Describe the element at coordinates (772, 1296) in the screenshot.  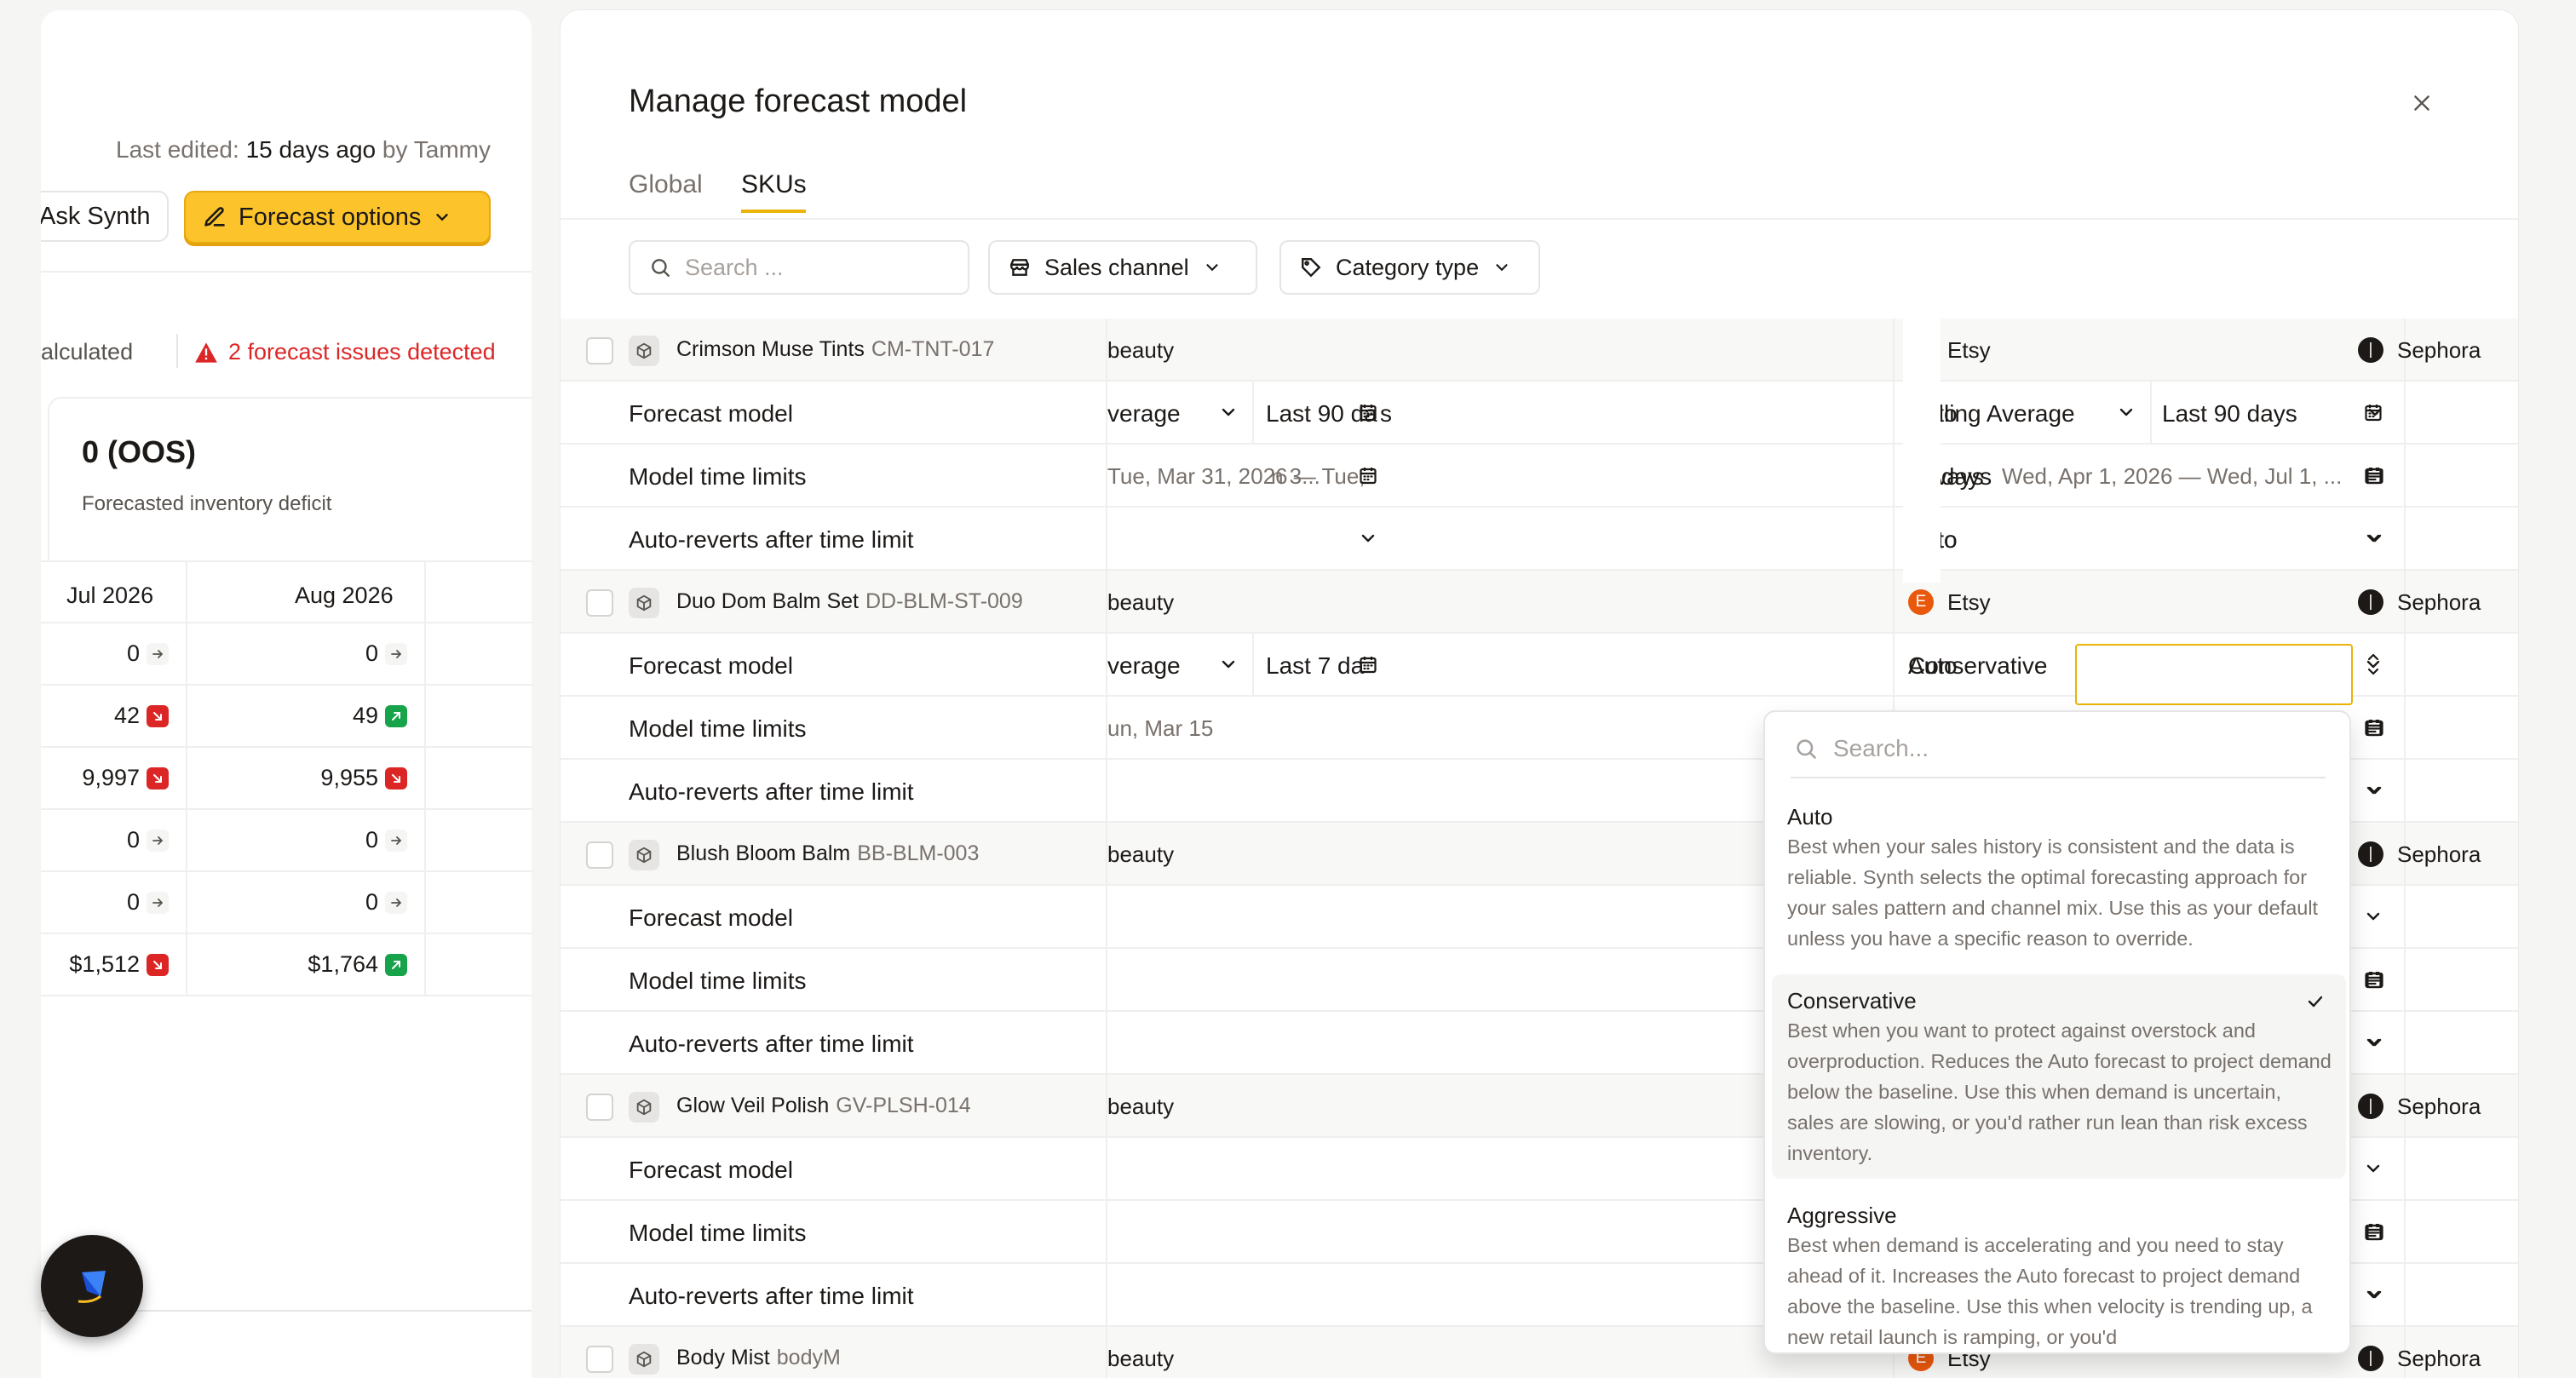
I see `row-label: Auto-reverts after time limit` at that location.